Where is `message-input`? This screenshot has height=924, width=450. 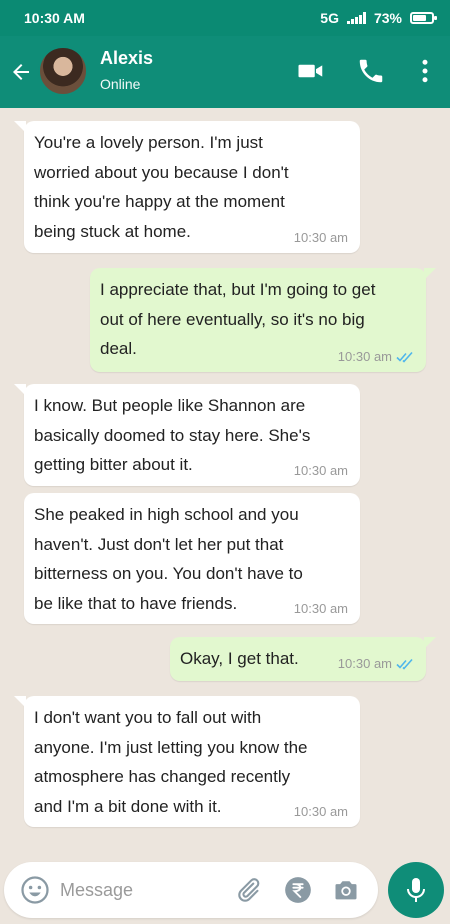 message-input is located at coordinates (140, 890).